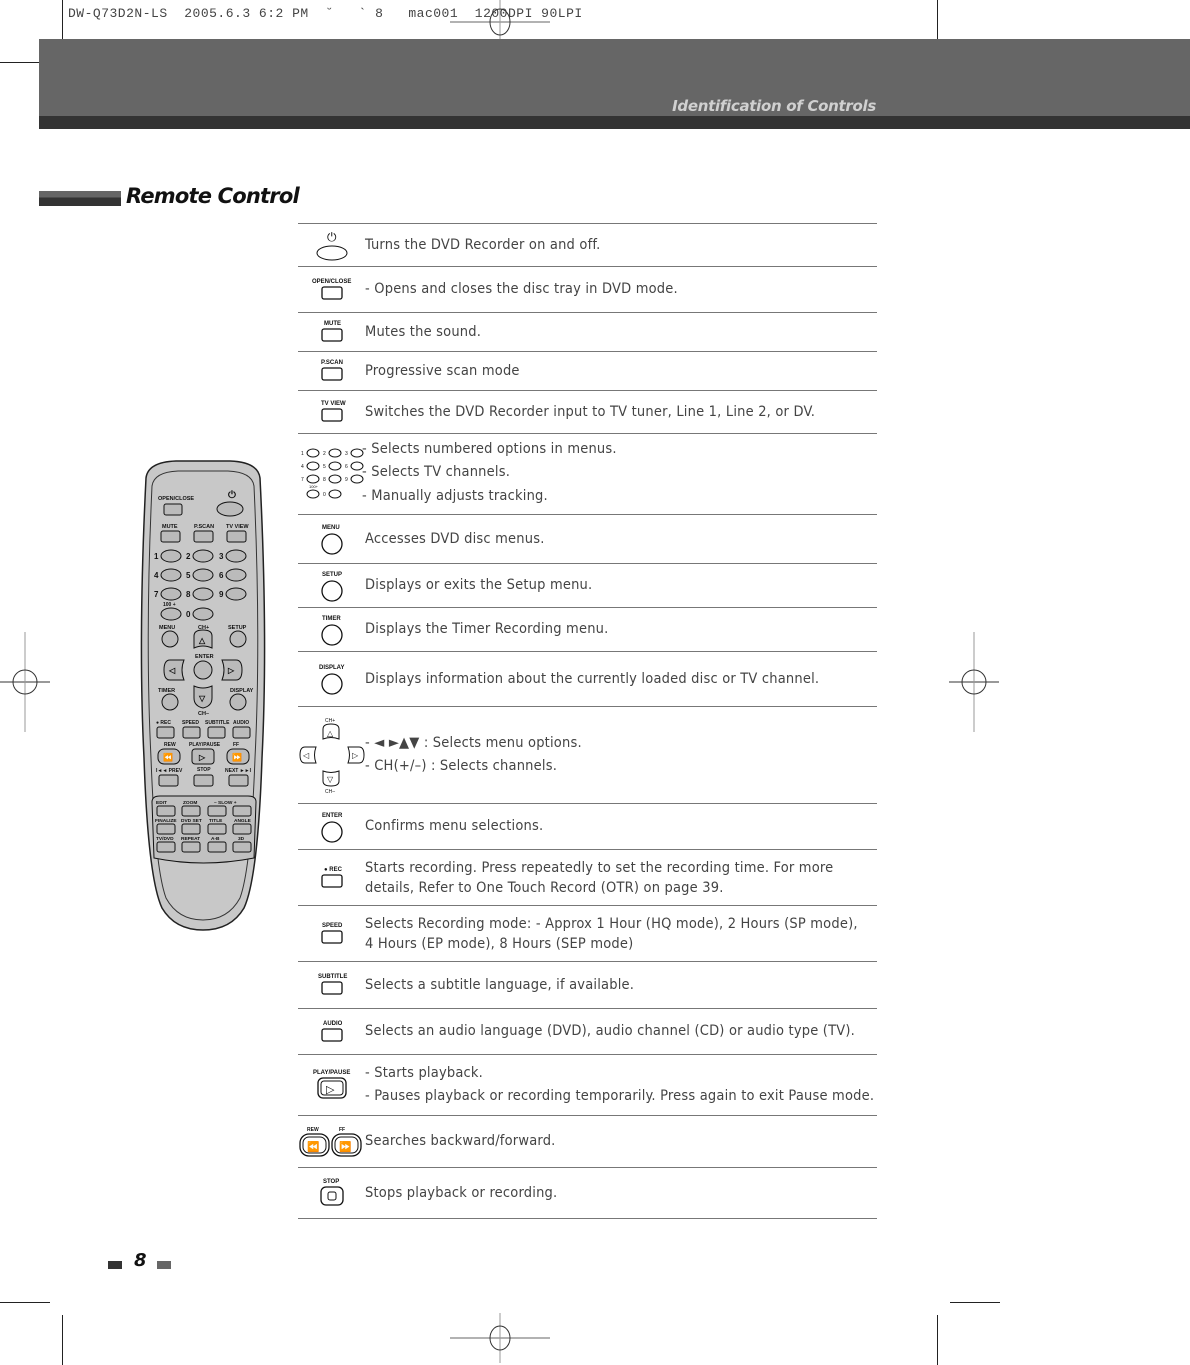 This screenshot has height=1365, width=1190. I want to click on remote-speed-button, so click(191, 732).